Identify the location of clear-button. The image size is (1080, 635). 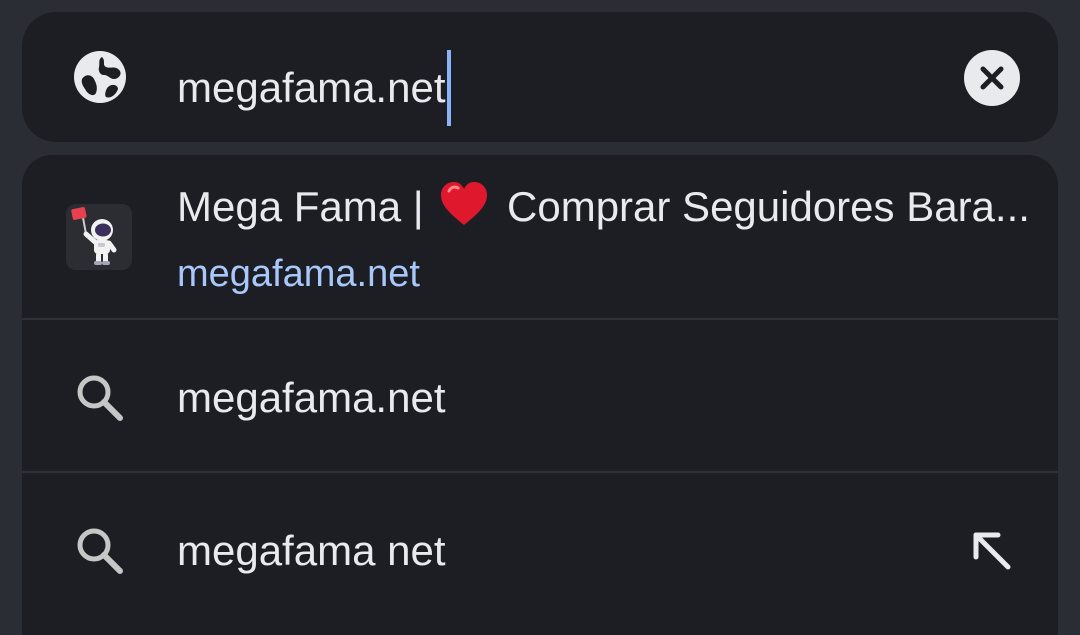
(992, 78).